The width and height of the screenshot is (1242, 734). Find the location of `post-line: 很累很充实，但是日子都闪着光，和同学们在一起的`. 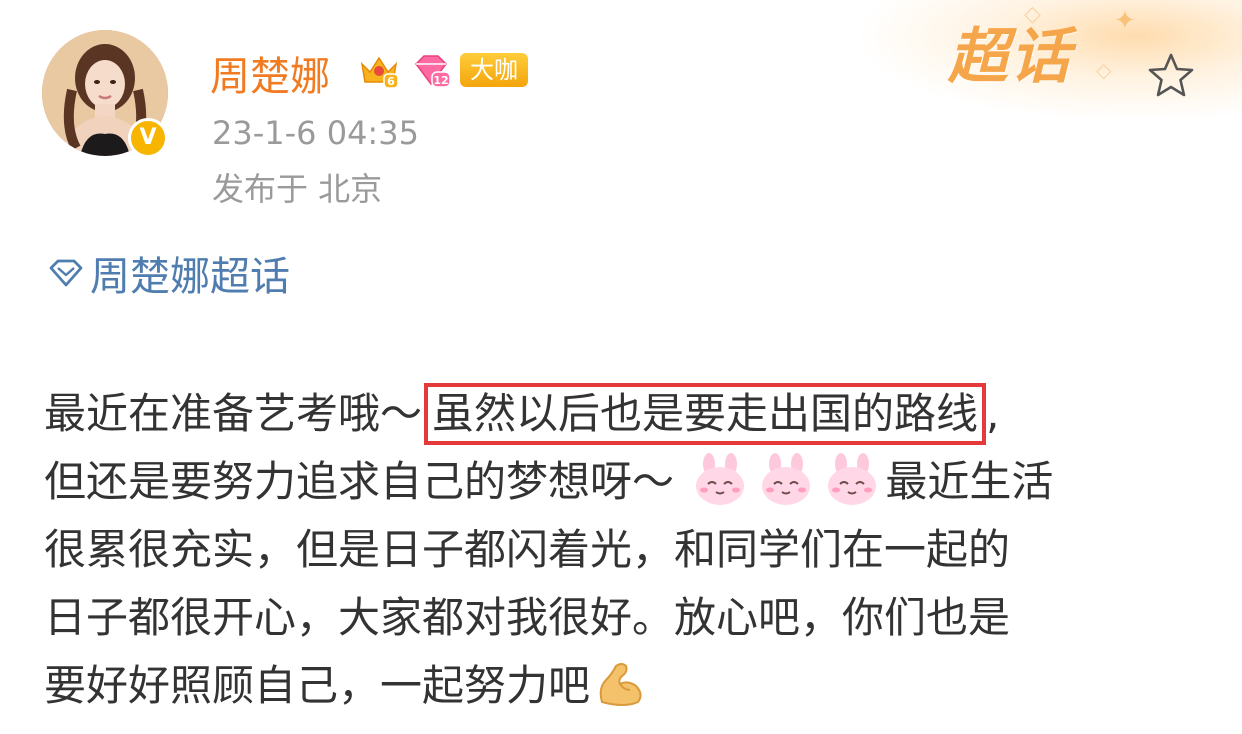

post-line: 很累很充实，但是日子都闪着光，和同学们在一起的 is located at coordinates (527, 549).